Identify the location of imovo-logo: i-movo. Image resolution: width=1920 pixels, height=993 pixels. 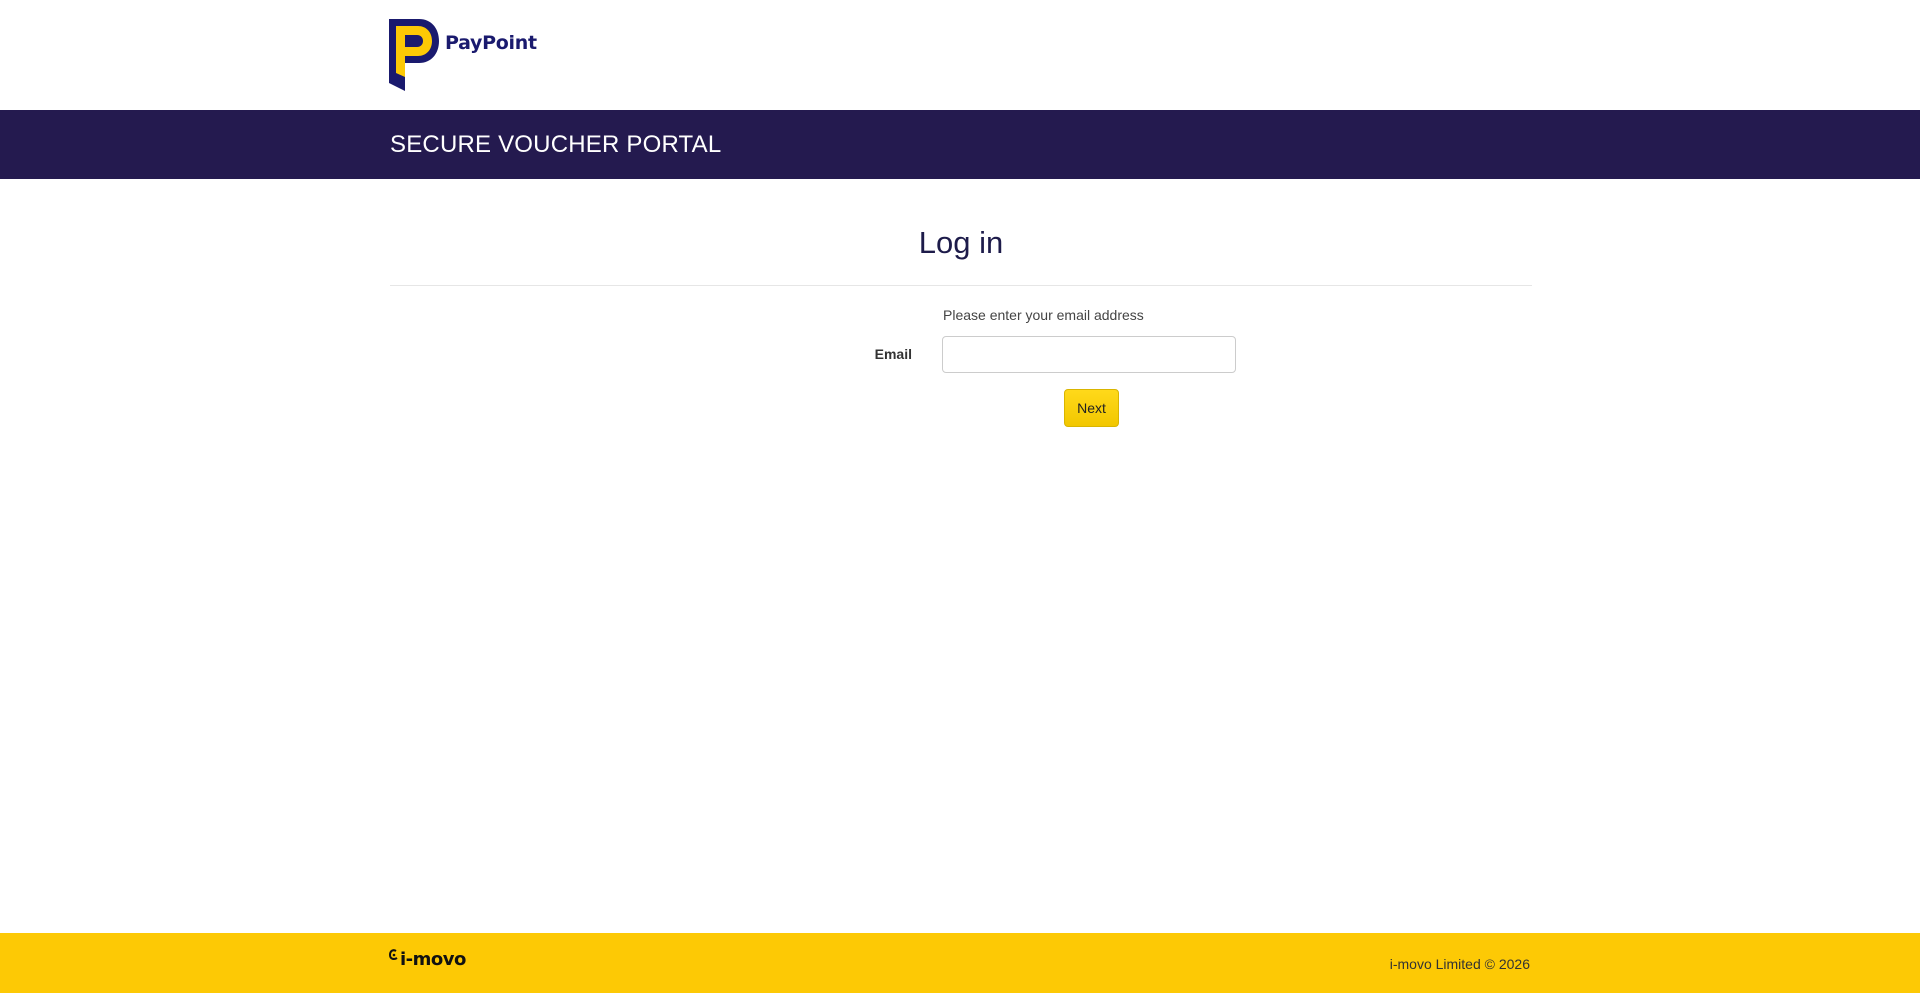
(427, 960).